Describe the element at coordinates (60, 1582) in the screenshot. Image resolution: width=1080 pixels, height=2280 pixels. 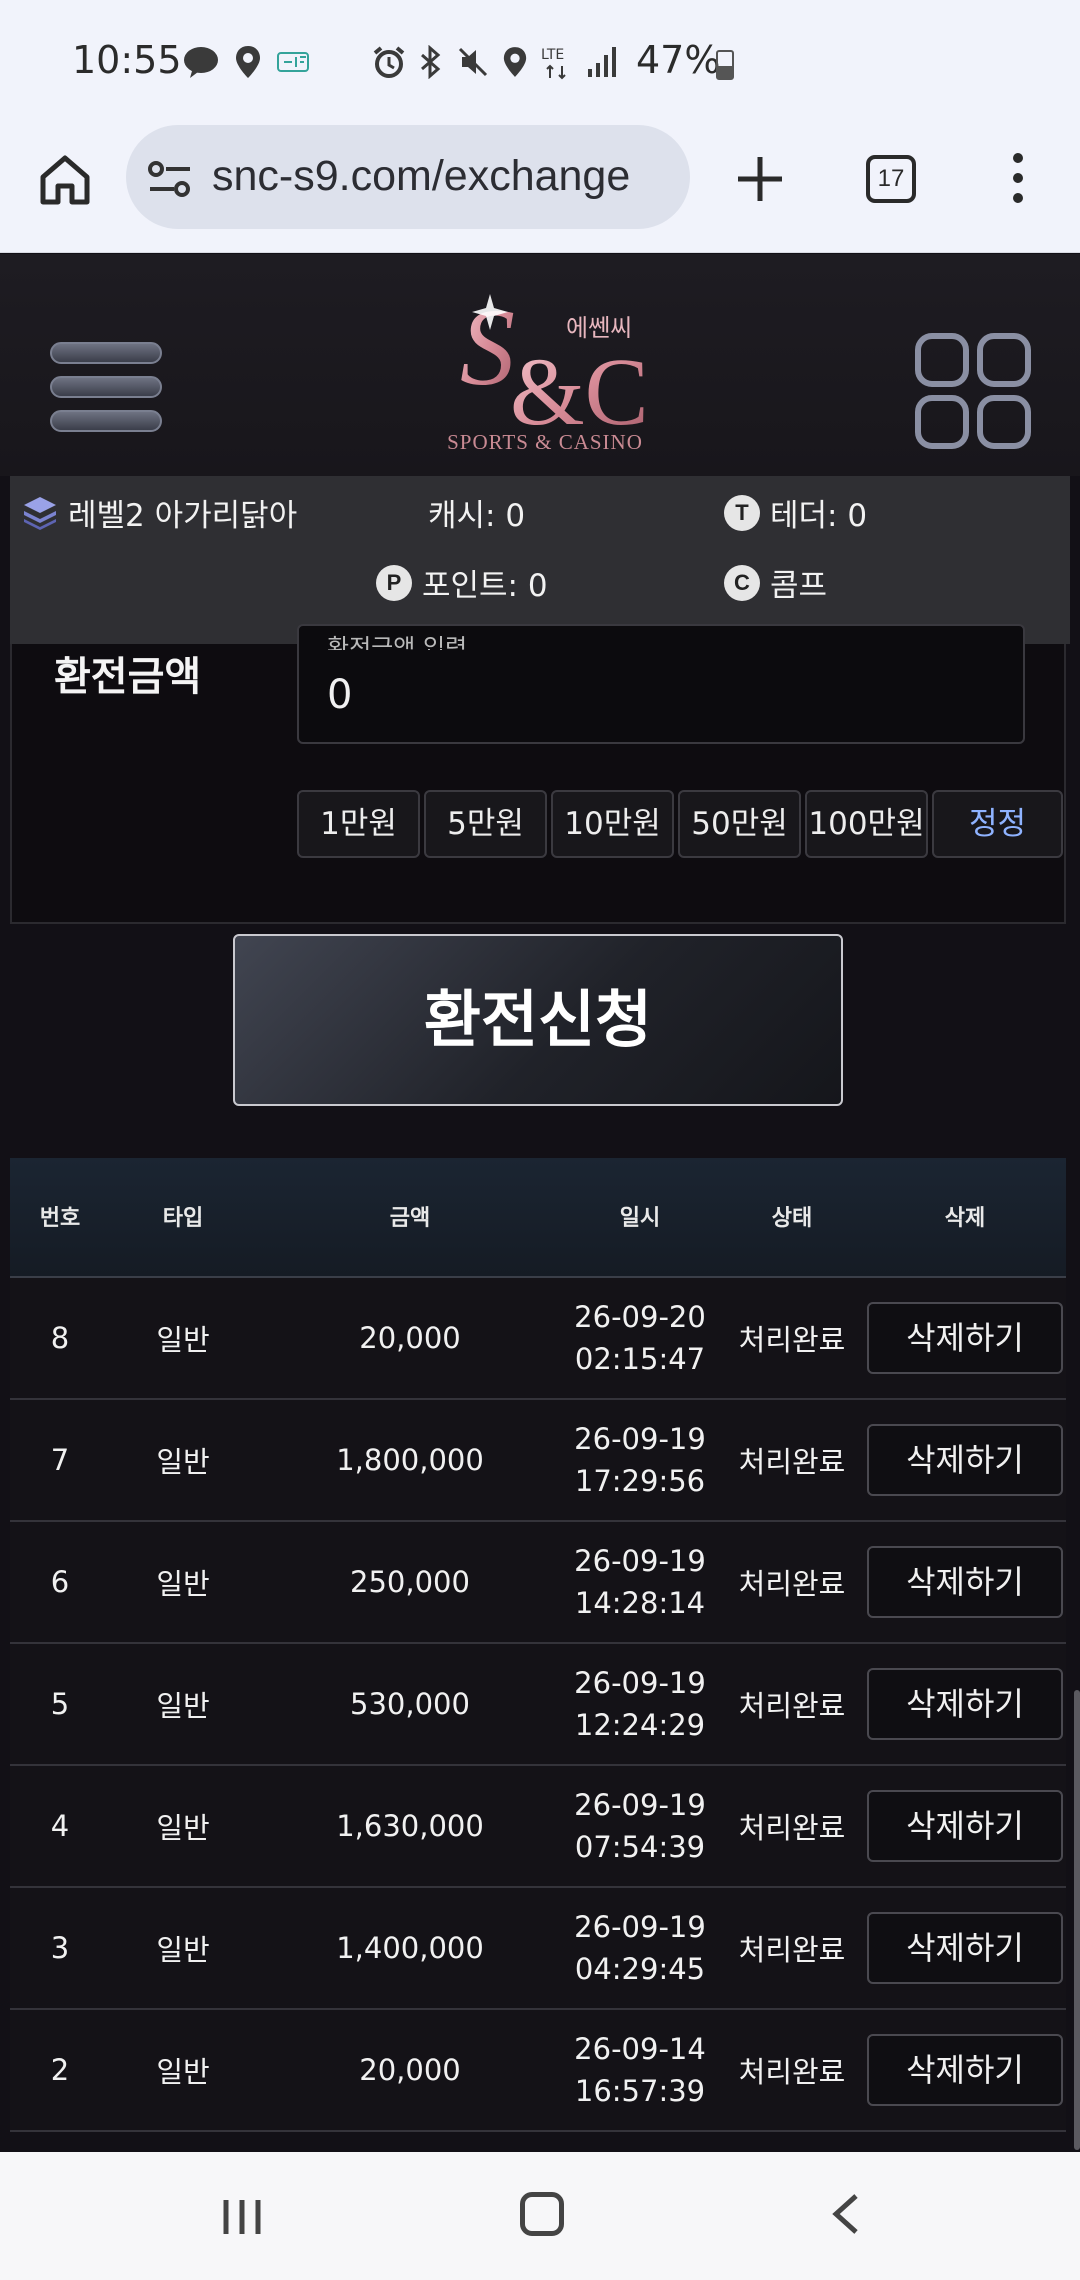
I see `row-number: 6` at that location.